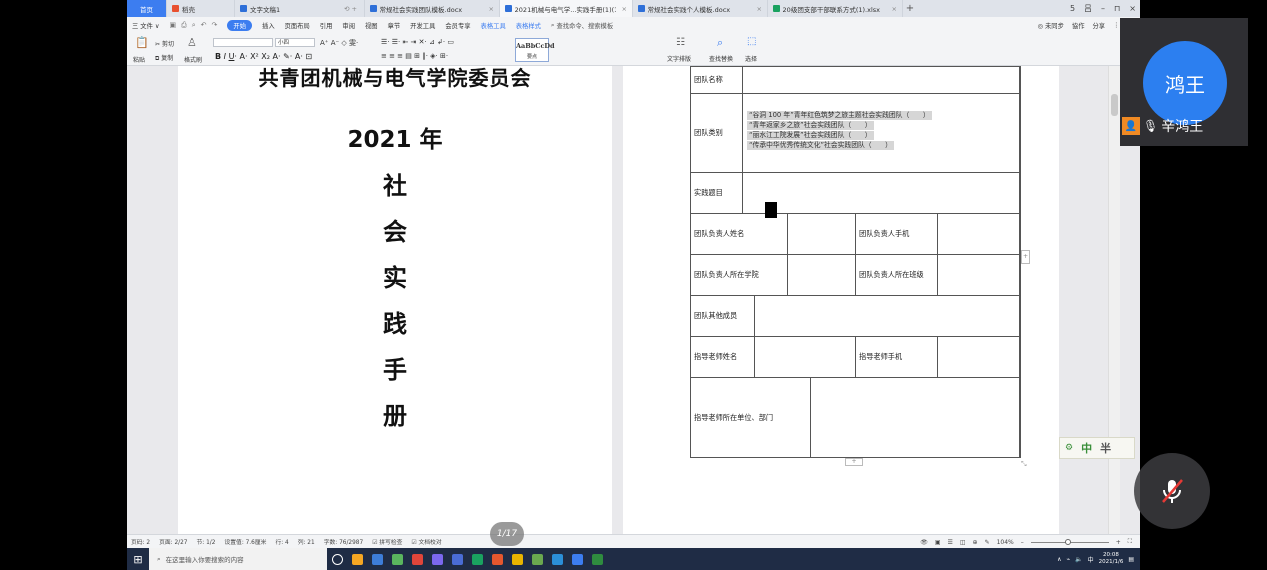  I want to click on select-button: 选择, so click(751, 58).